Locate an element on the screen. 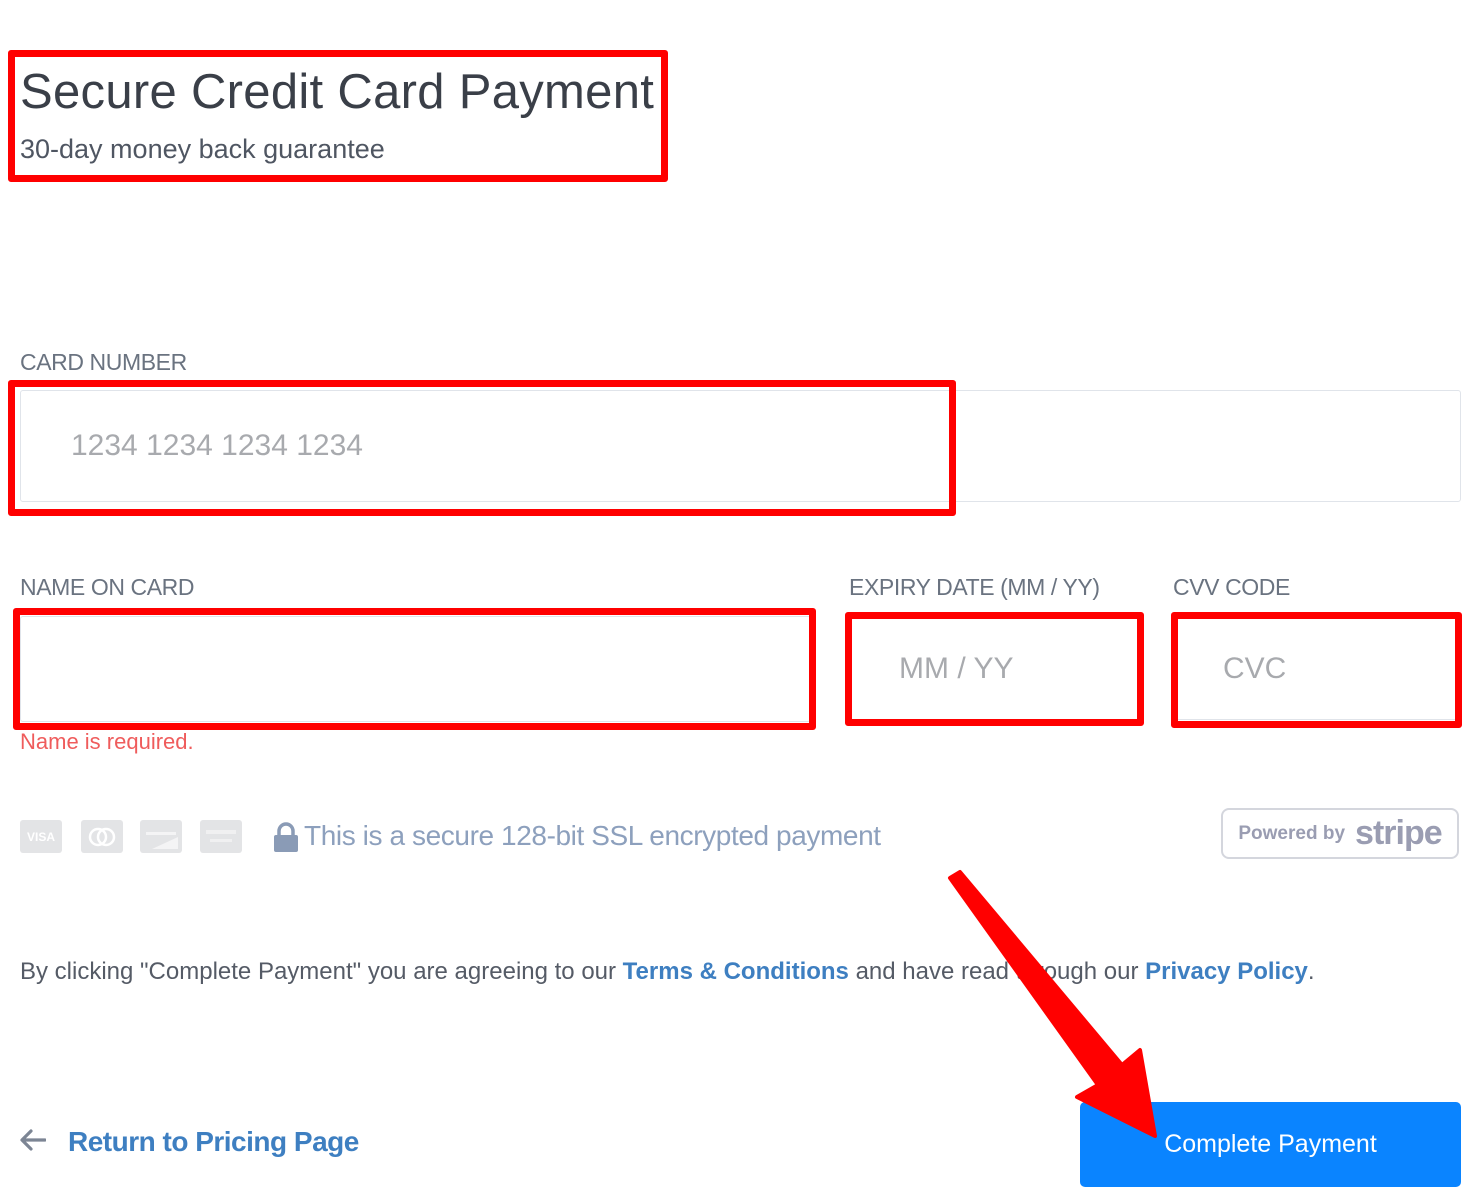 This screenshot has width=1476, height=1200. page-subtitle: 30-day money back guarantee is located at coordinates (202, 149).